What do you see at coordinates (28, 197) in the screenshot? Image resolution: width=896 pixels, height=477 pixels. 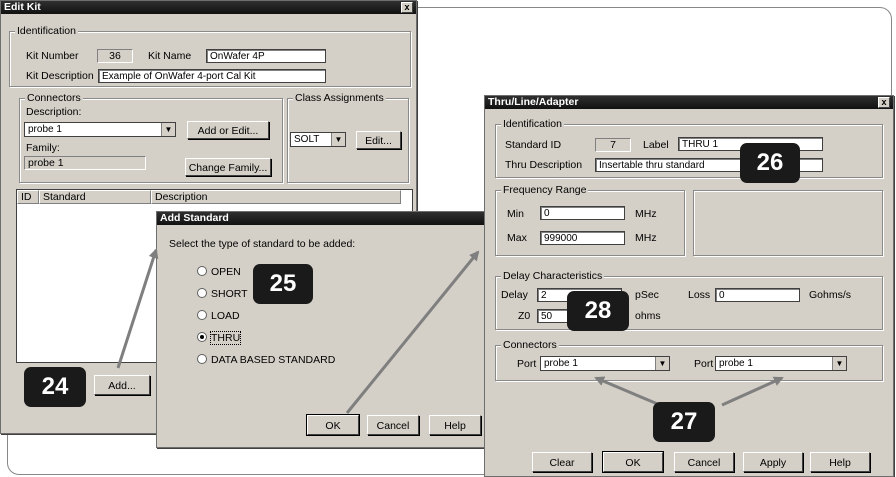 I see `col-id-header: ID` at bounding box center [28, 197].